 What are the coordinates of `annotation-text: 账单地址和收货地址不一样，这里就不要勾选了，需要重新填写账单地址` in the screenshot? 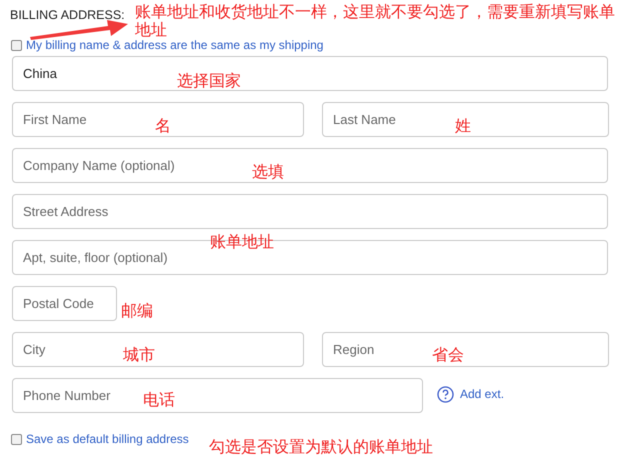 It's located at (375, 21).